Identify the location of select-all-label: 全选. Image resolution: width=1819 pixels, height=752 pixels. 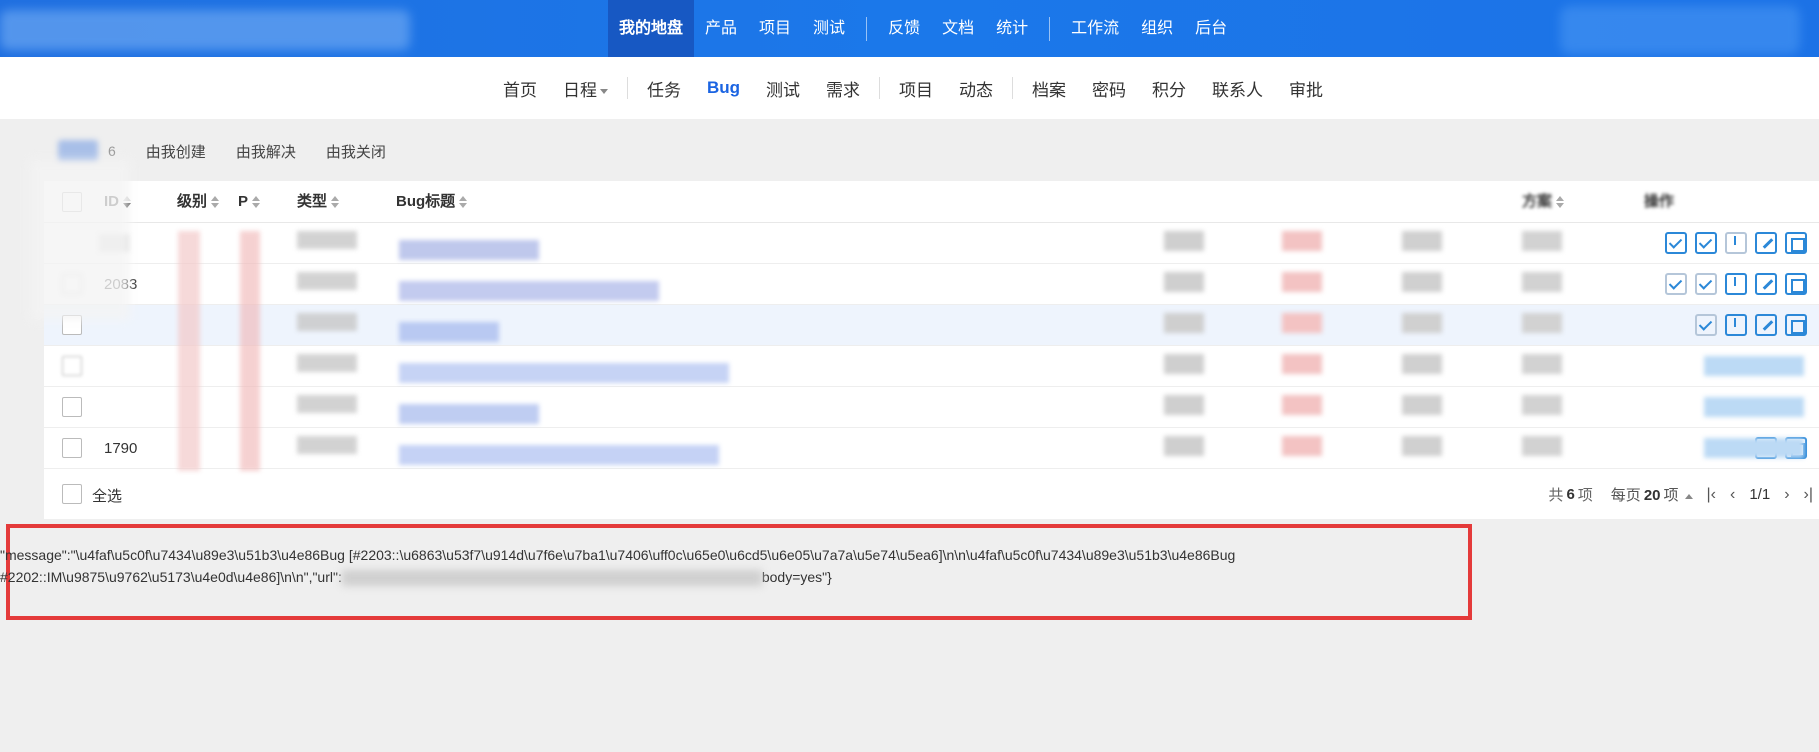
(107, 495).